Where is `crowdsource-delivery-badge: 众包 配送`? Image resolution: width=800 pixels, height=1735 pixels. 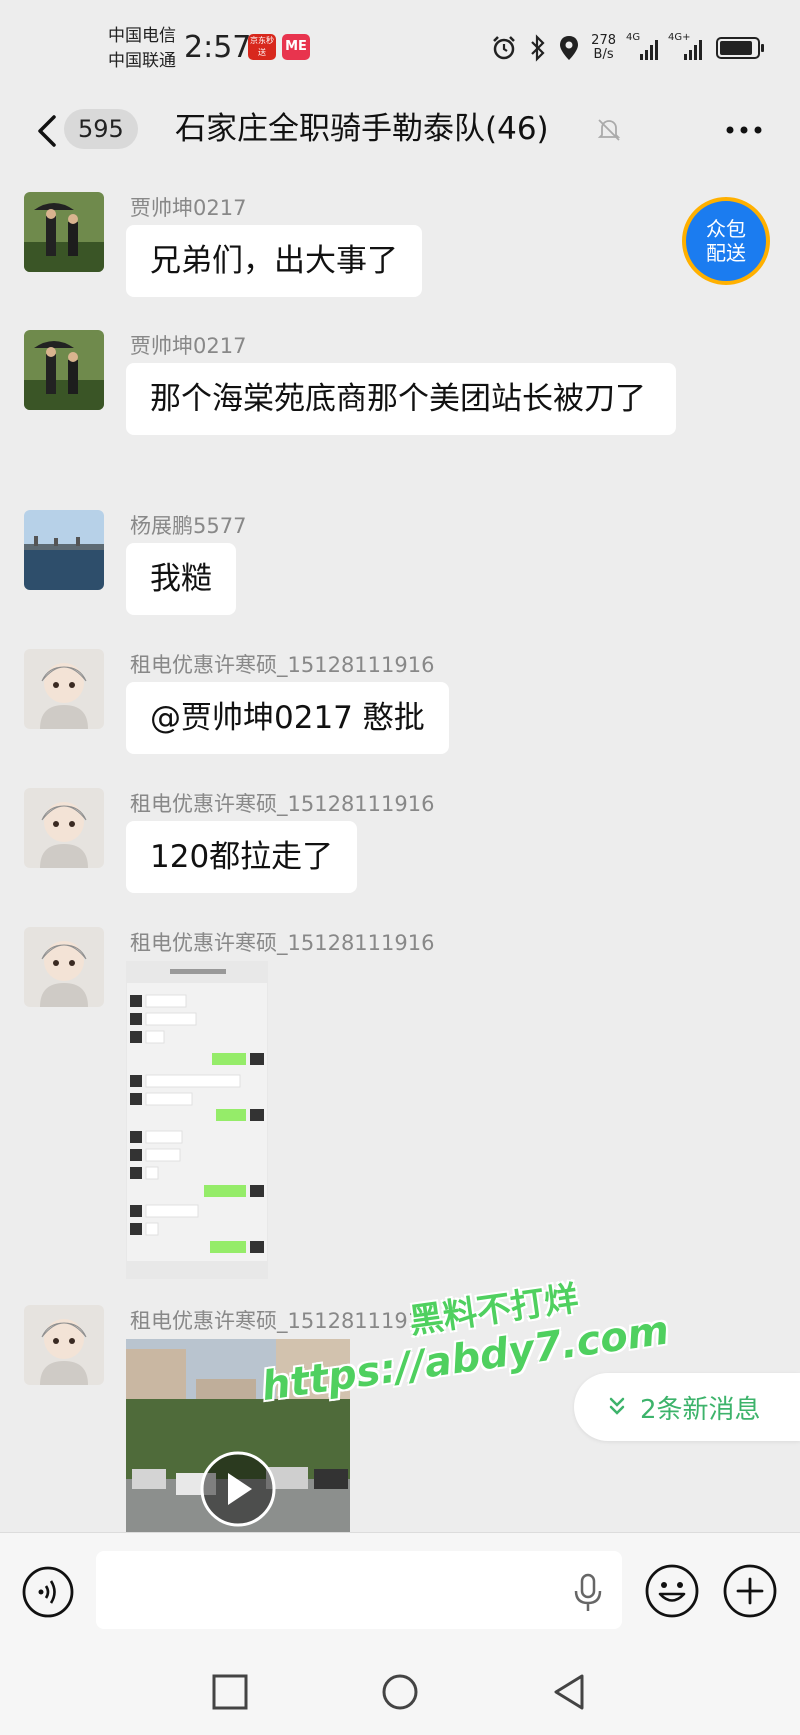 crowdsource-delivery-badge: 众包 配送 is located at coordinates (726, 241).